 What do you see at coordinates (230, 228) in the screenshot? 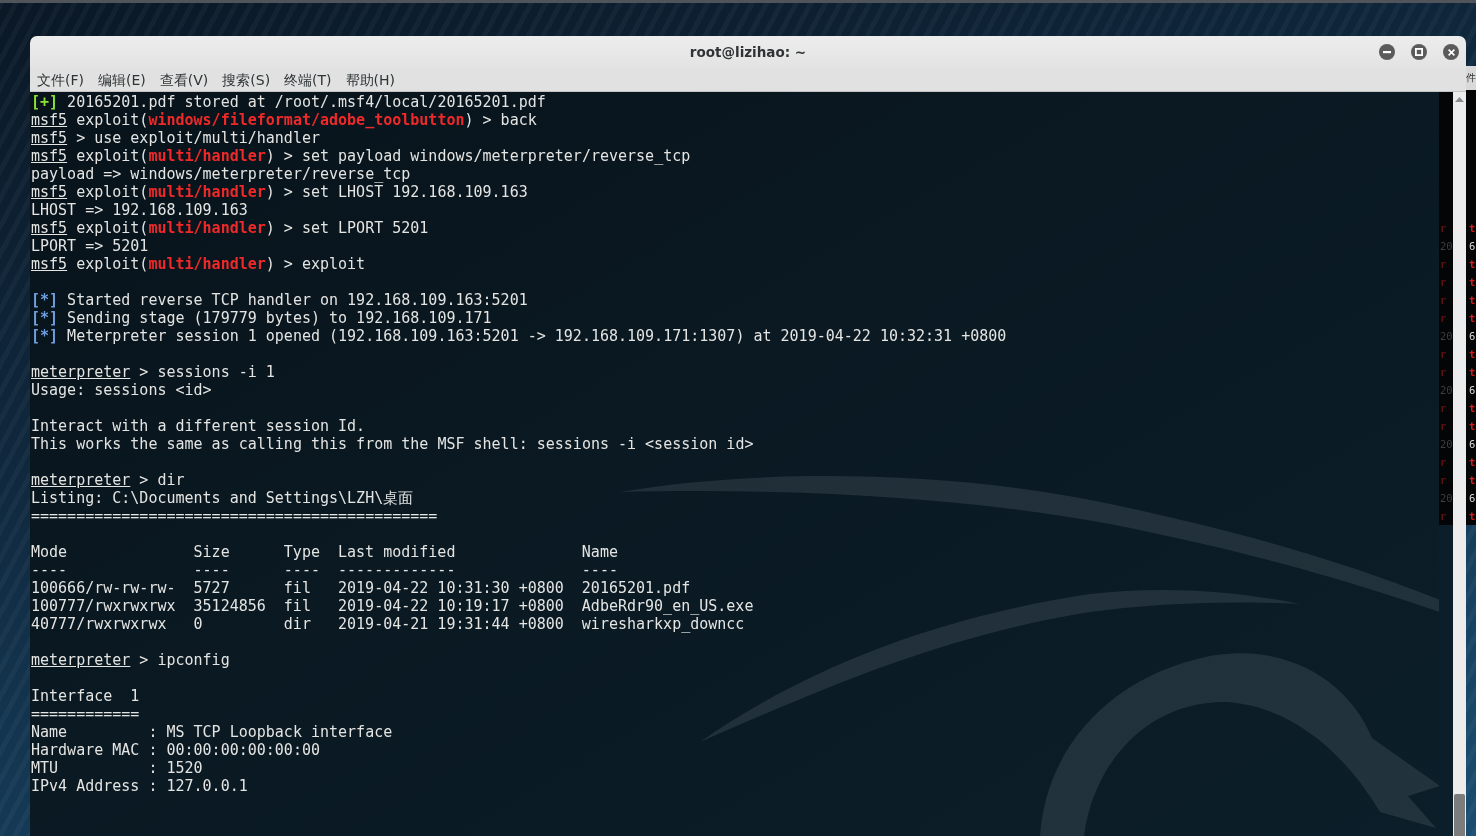
I see `command-line: msf5 exploit(multi/handler) > set LPORT 5201` at bounding box center [230, 228].